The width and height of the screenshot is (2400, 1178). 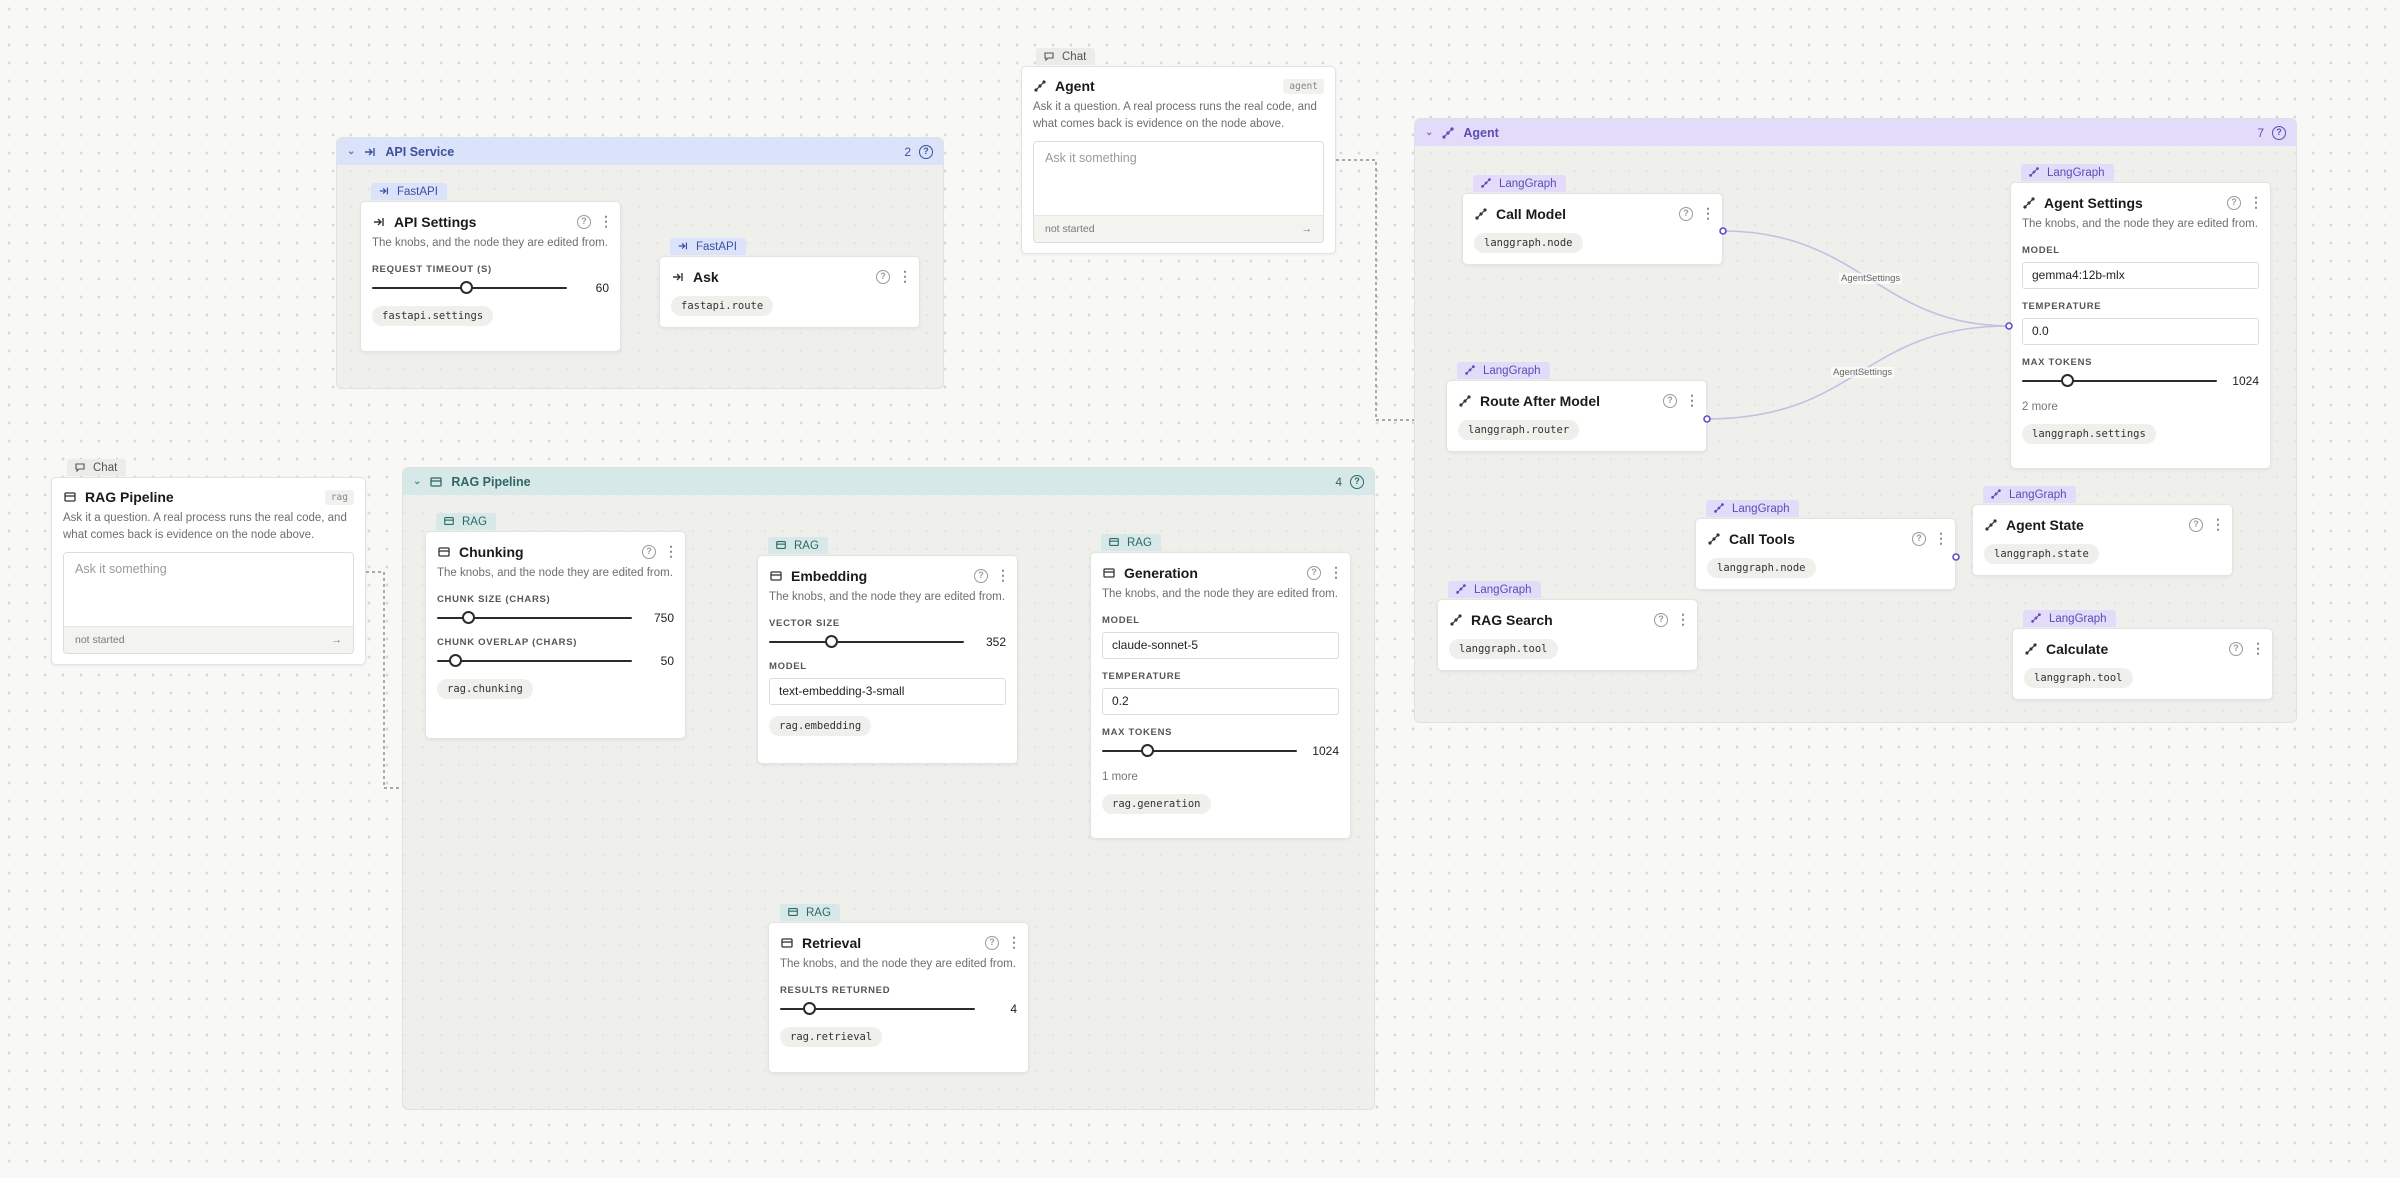 I want to click on node-call-model: Call Model ? ⋮ langgraph.node, so click(x=1592, y=229).